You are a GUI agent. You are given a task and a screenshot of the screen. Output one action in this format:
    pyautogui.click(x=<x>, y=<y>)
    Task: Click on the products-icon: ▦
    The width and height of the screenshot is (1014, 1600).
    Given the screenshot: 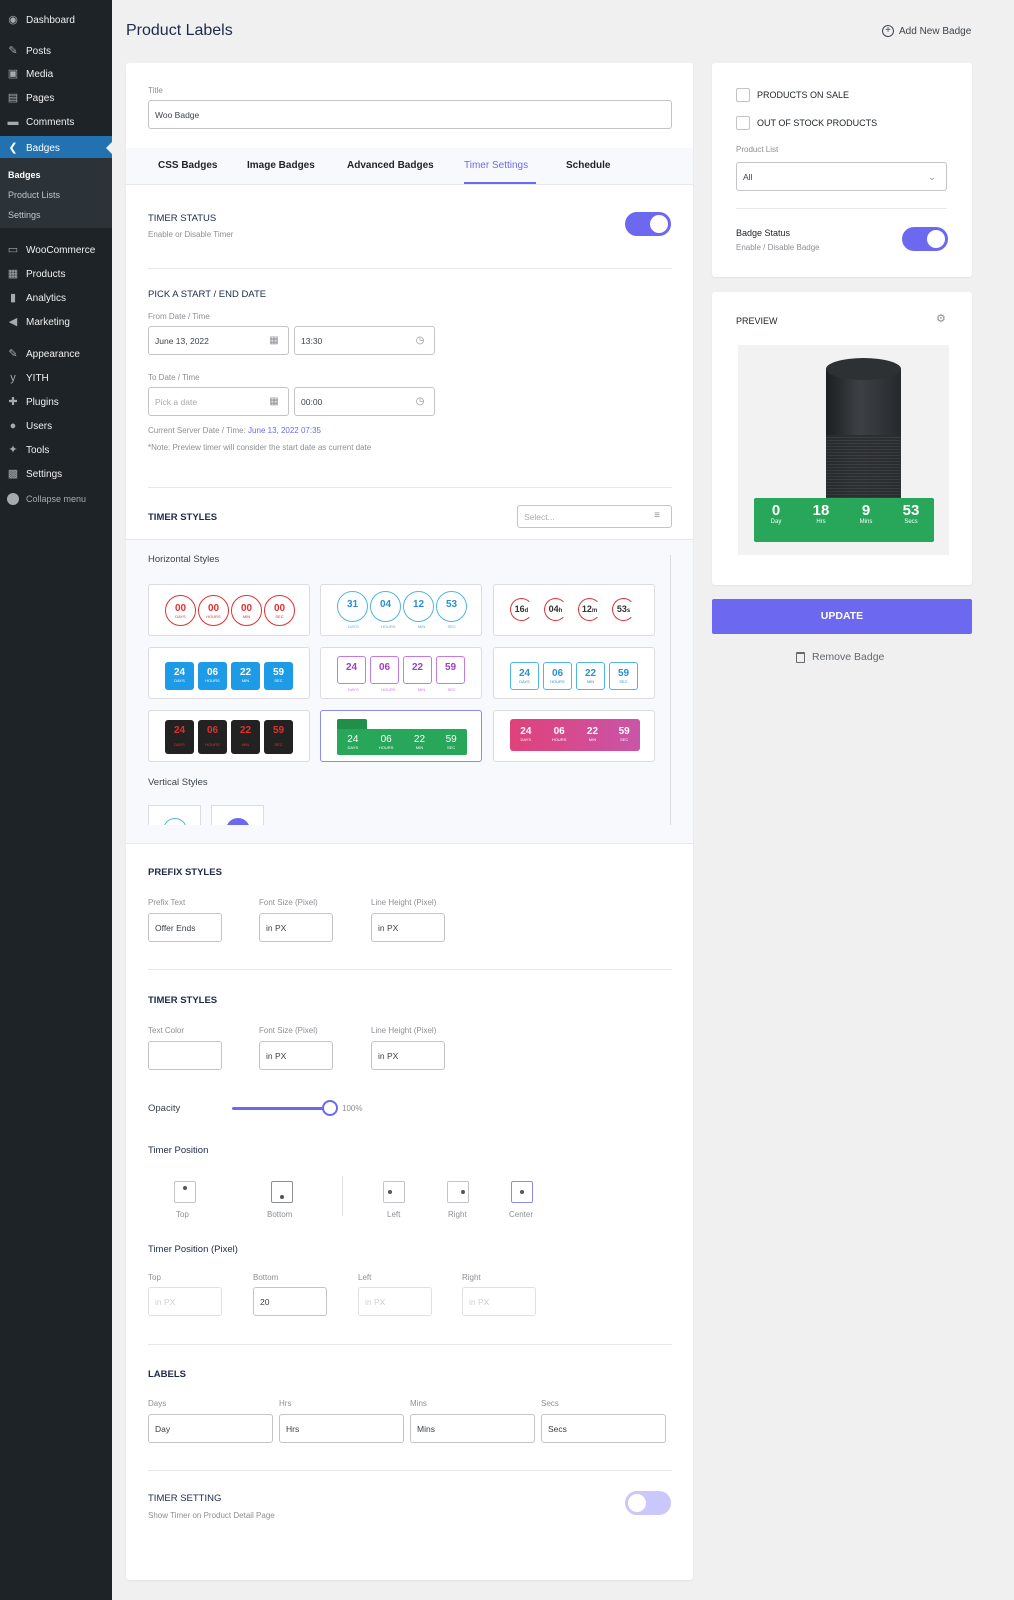 What is the action you would take?
    pyautogui.click(x=13, y=274)
    